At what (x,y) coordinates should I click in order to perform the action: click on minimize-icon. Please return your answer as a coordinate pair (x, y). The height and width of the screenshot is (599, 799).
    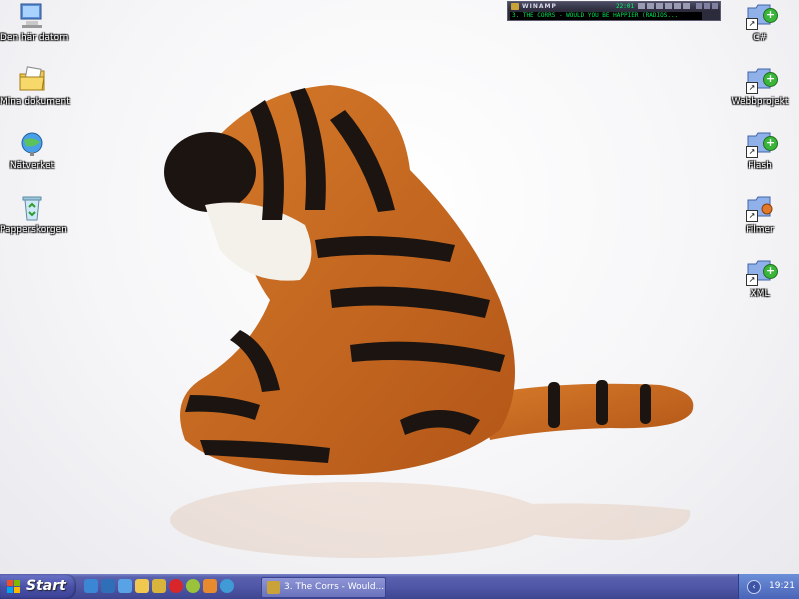
    Looking at the image, I should click on (699, 6).